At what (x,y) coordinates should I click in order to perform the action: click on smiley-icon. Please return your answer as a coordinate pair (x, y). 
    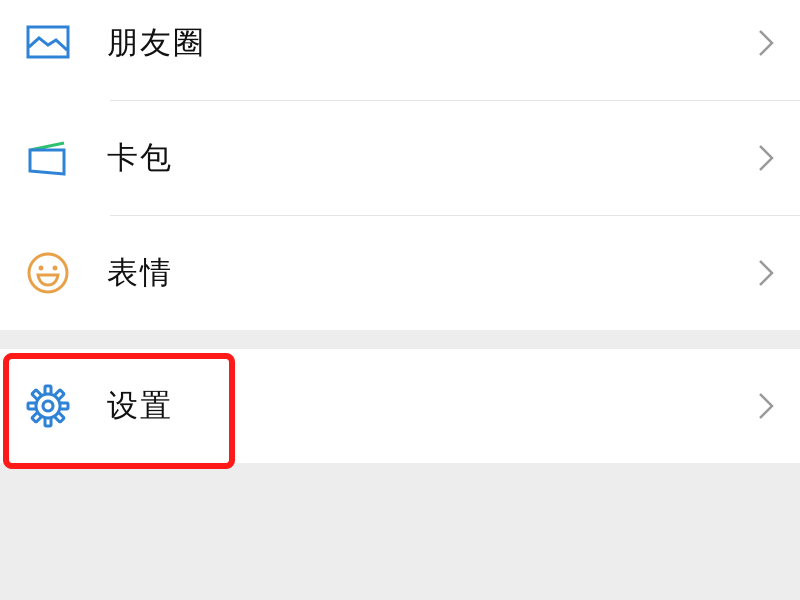
    Looking at the image, I should click on (48, 273).